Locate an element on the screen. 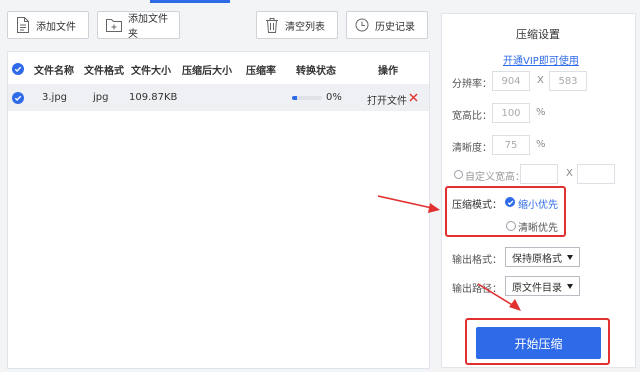 This screenshot has width=640, height=372. annotation-arrow-mode-head is located at coordinates (434, 208).